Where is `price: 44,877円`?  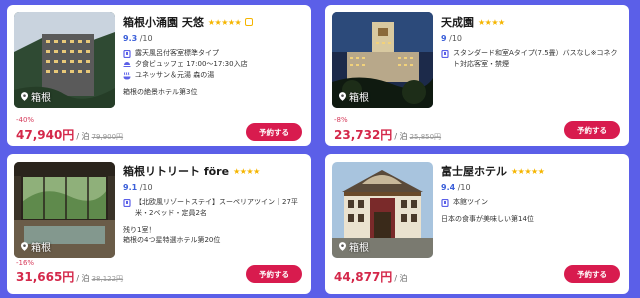
price: 44,877円 is located at coordinates (363, 277).